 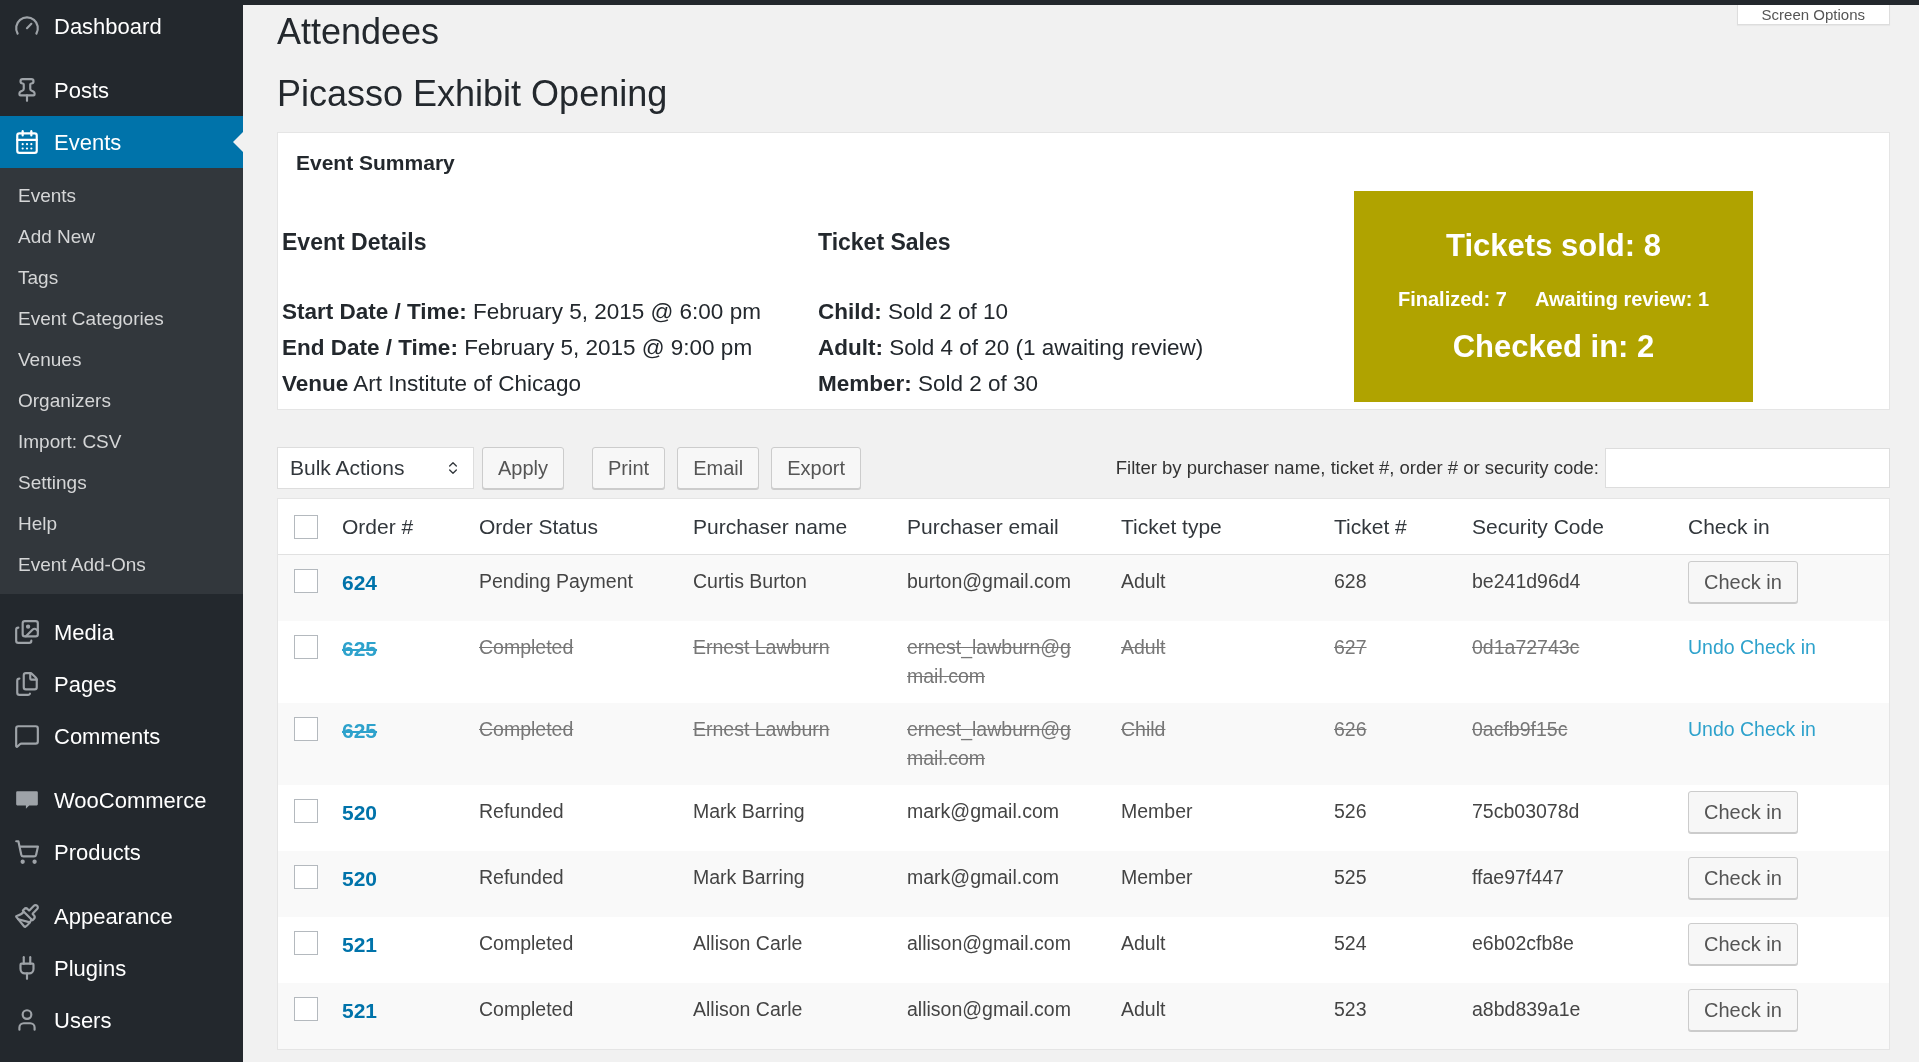 What do you see at coordinates (238, 142) in the screenshot?
I see `current-pointer-icon` at bounding box center [238, 142].